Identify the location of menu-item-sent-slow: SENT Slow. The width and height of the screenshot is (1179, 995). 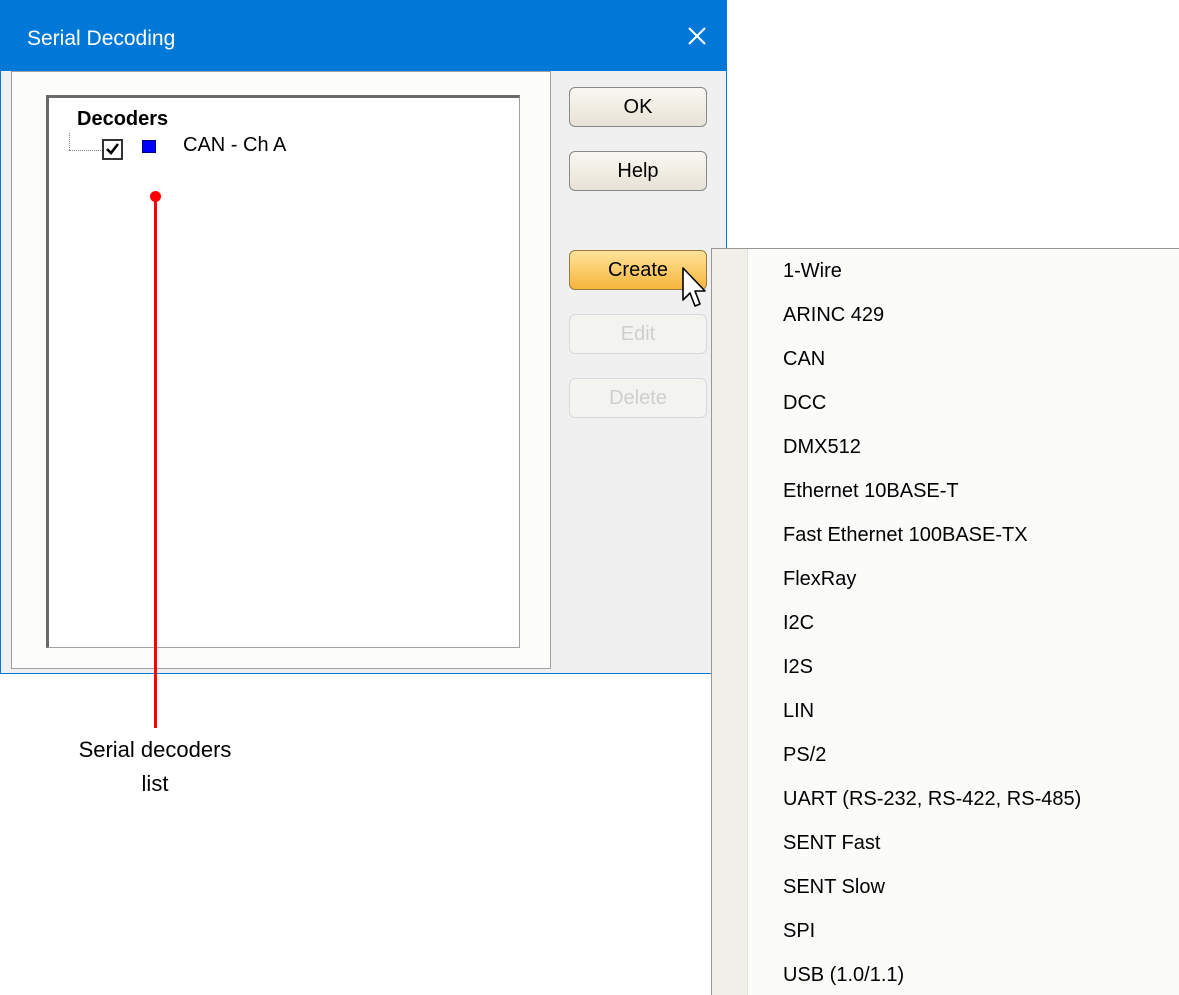
(973, 887).